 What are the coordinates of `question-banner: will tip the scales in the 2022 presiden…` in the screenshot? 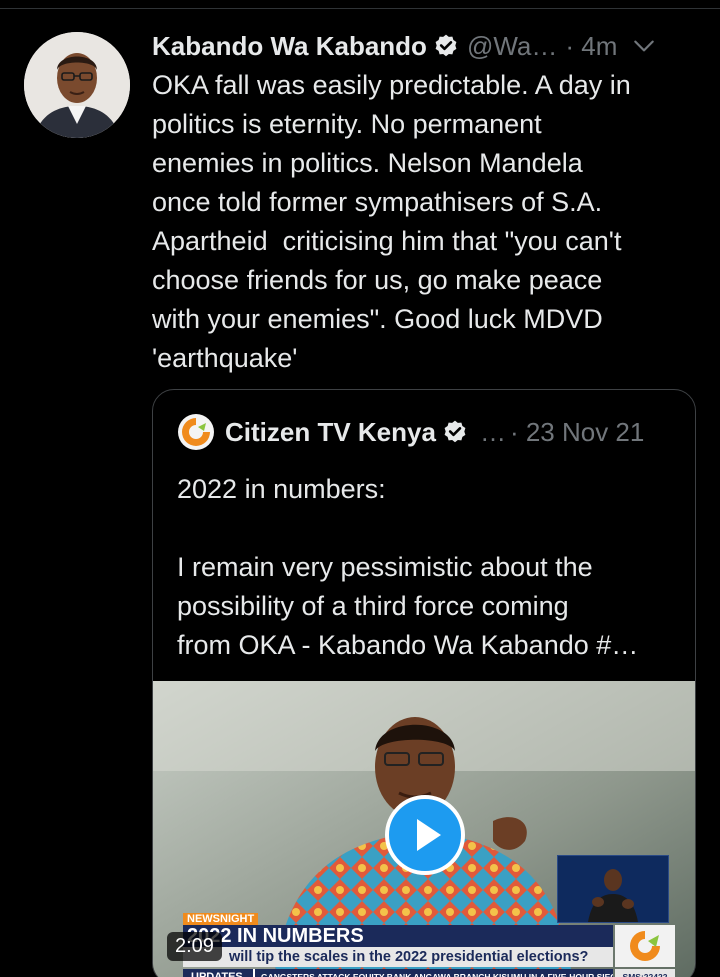 It's located at (398, 957).